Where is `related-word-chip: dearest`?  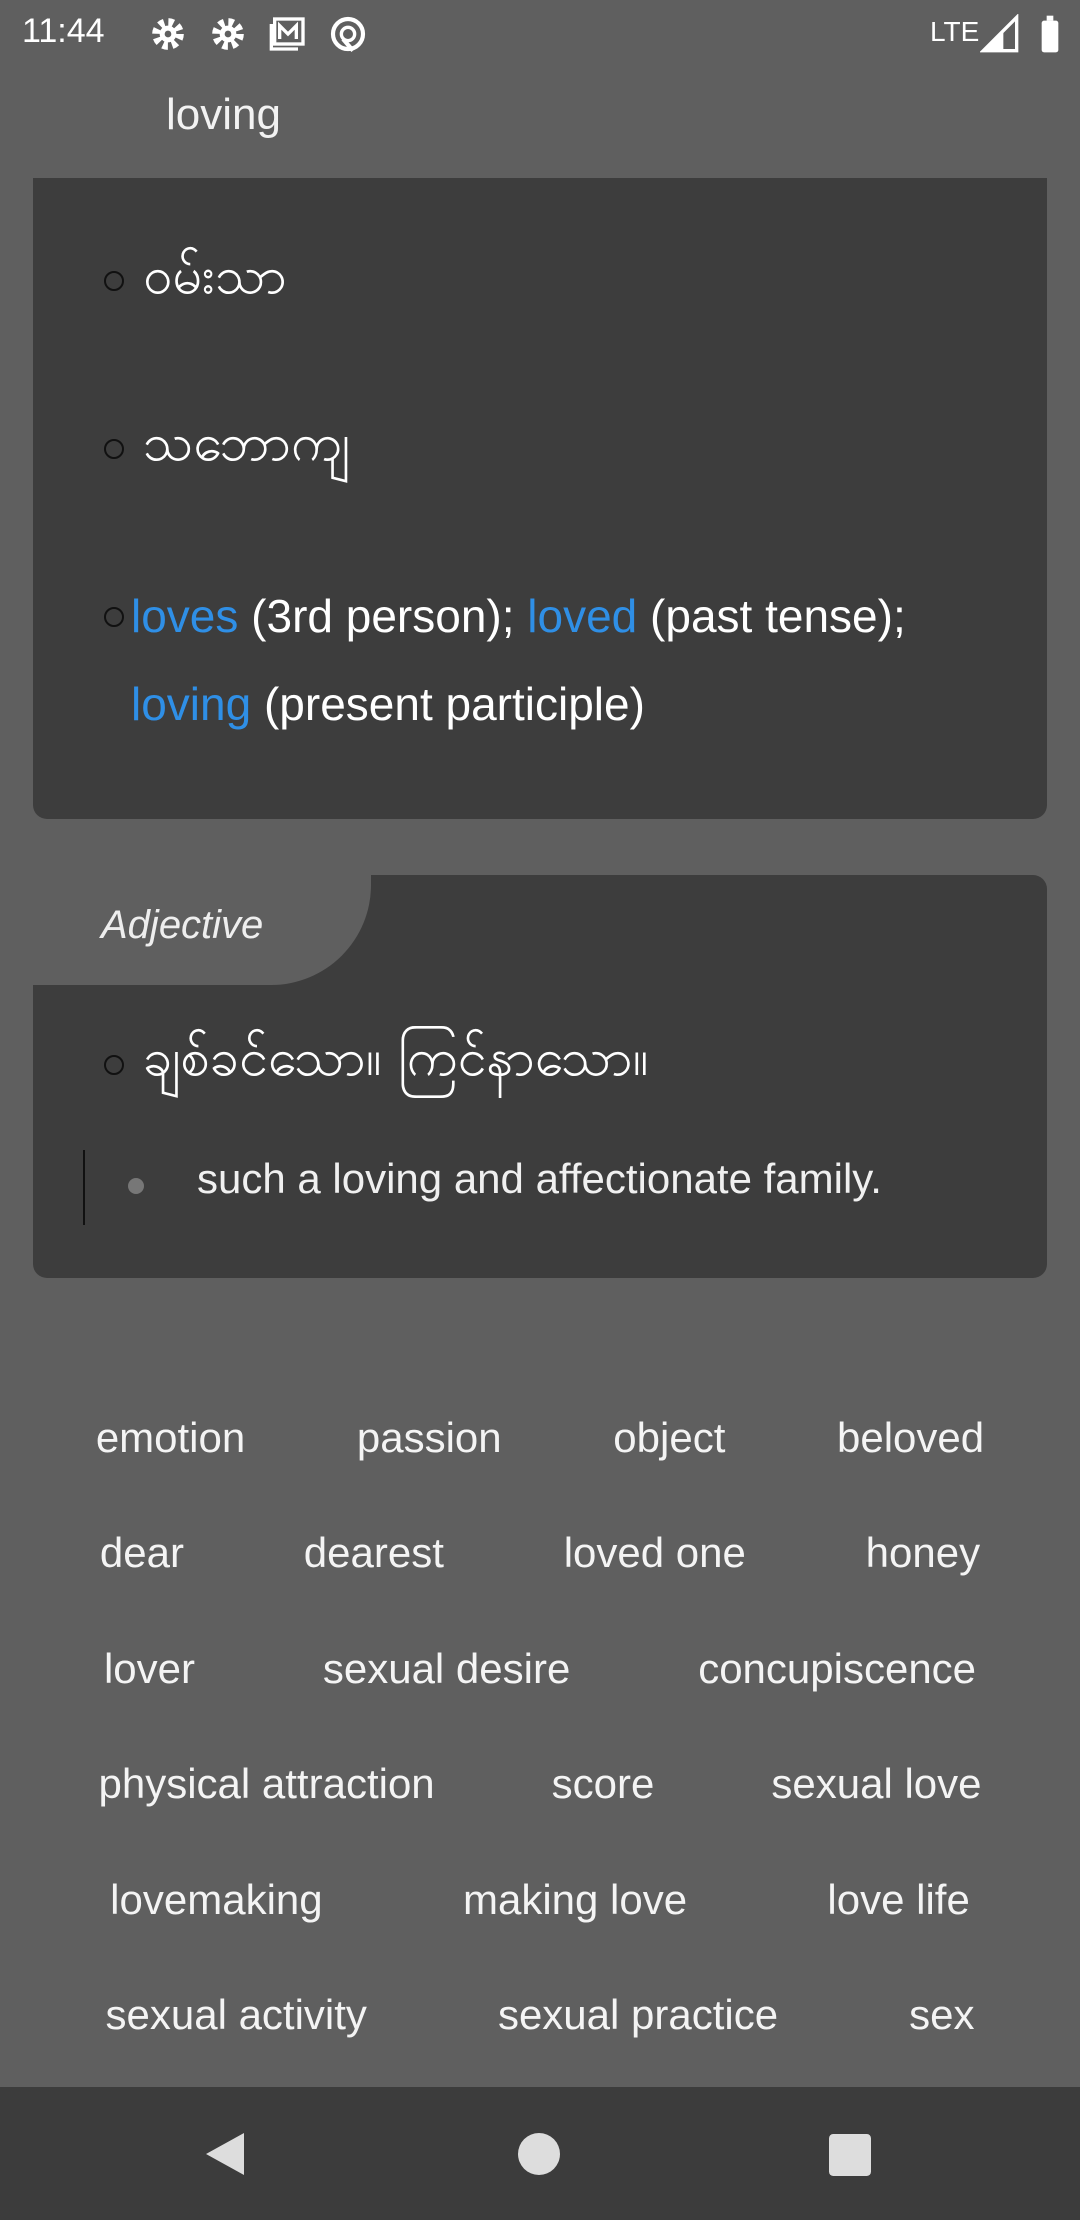
related-word-chip: dearest is located at coordinates (374, 1553).